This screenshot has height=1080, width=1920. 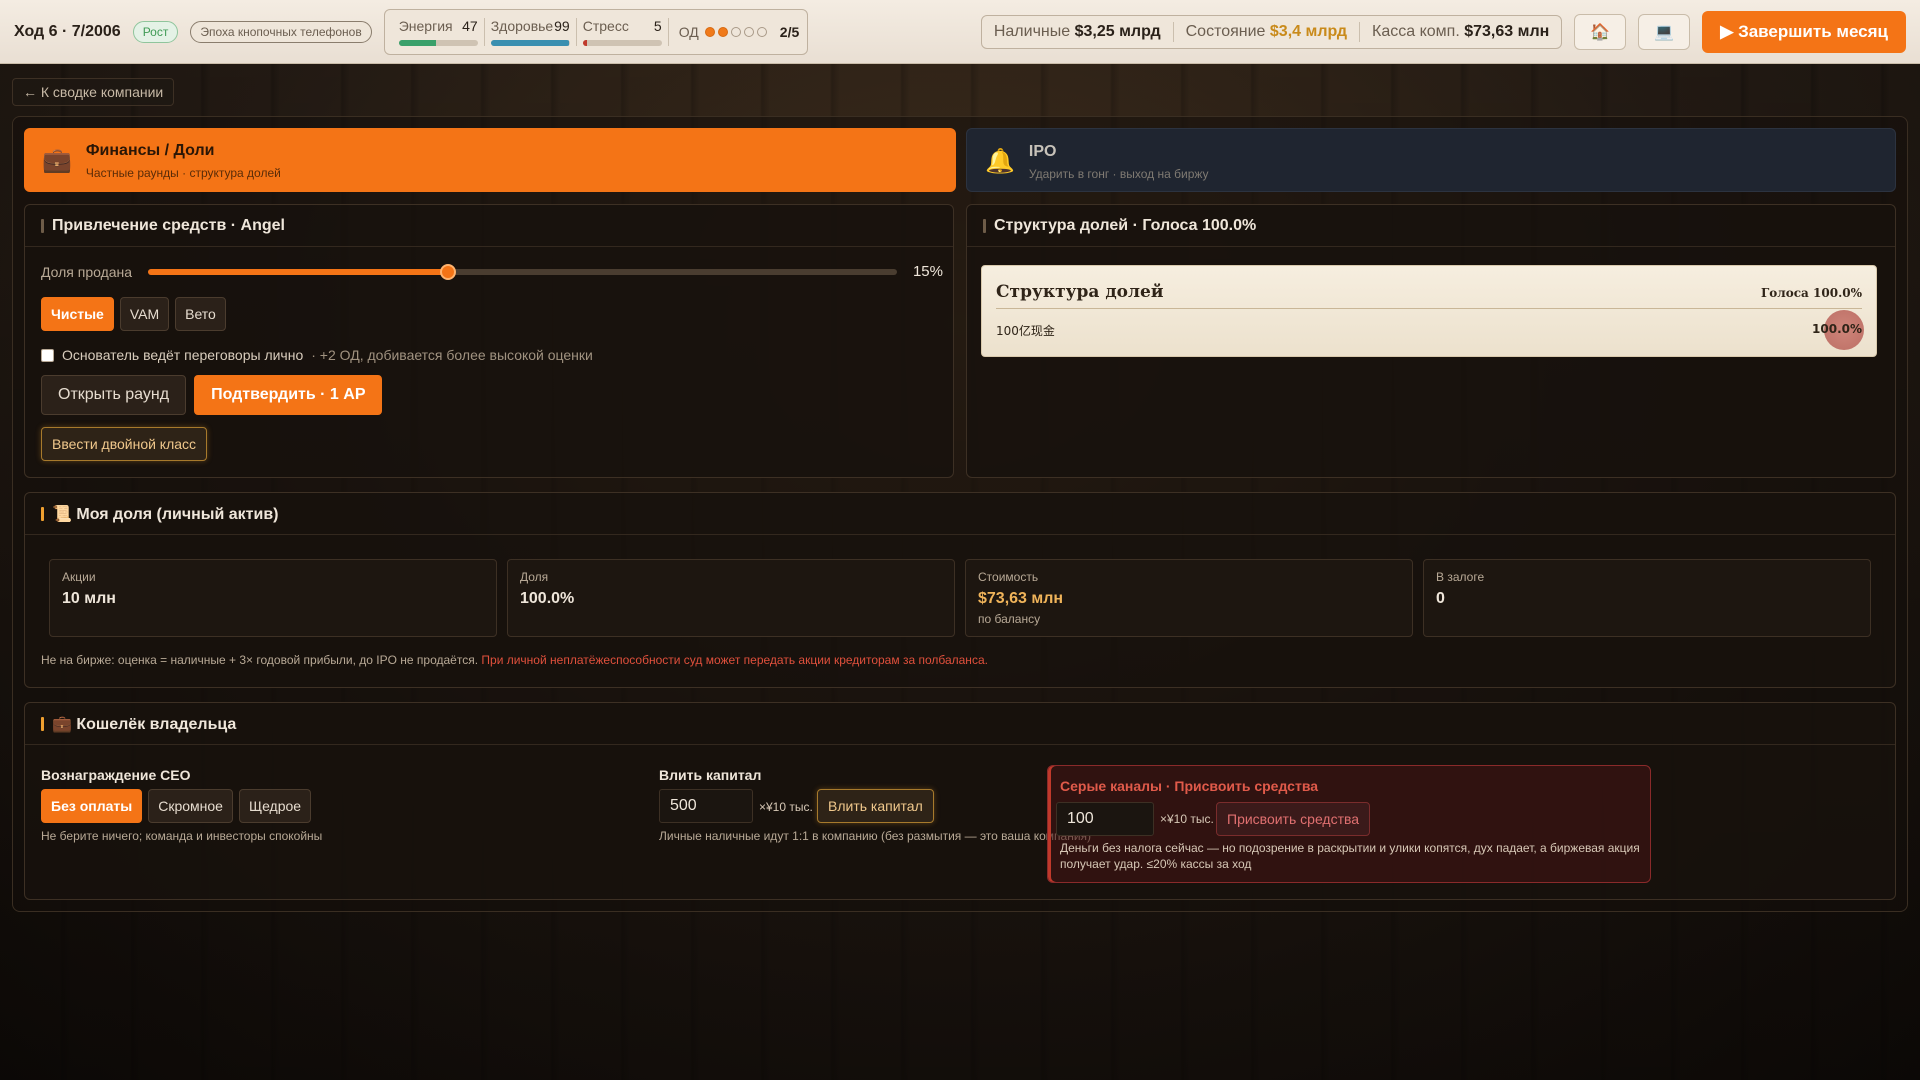 I want to click on holder-name: 100亿现金, so click(x=1025, y=331).